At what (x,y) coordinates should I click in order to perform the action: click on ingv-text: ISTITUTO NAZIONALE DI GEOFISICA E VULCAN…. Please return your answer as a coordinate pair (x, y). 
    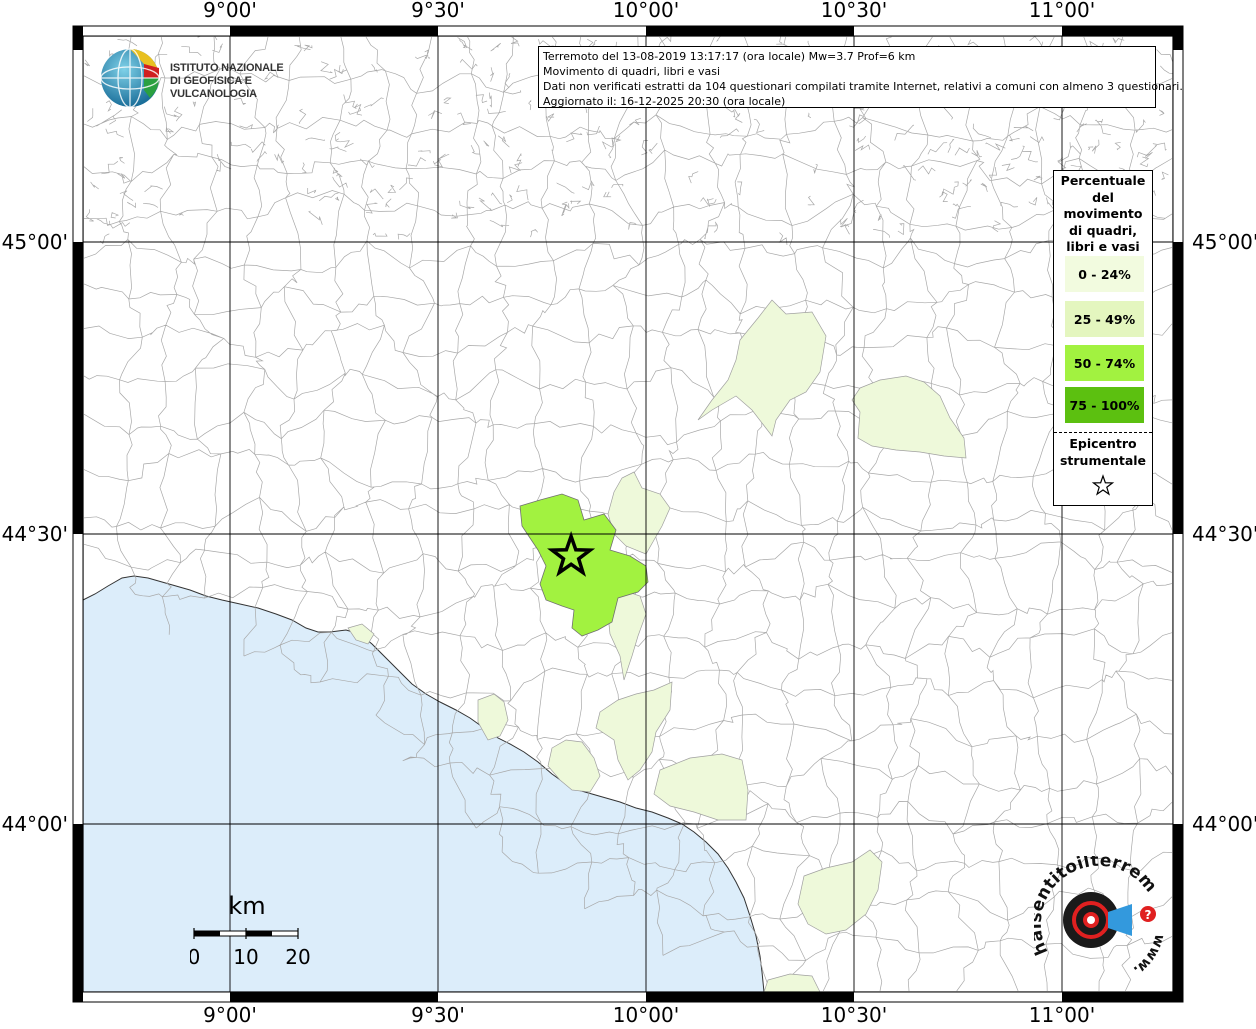
    Looking at the image, I should click on (240, 81).